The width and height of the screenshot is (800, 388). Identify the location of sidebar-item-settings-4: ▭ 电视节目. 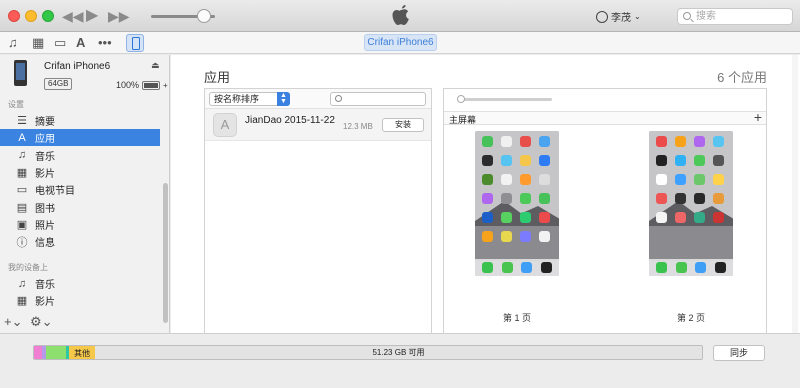
(80, 189).